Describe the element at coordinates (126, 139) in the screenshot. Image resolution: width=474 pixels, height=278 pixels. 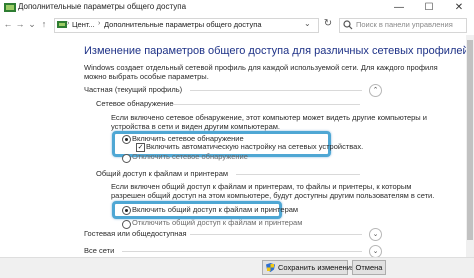
I see `network-discovery-on-radio` at that location.